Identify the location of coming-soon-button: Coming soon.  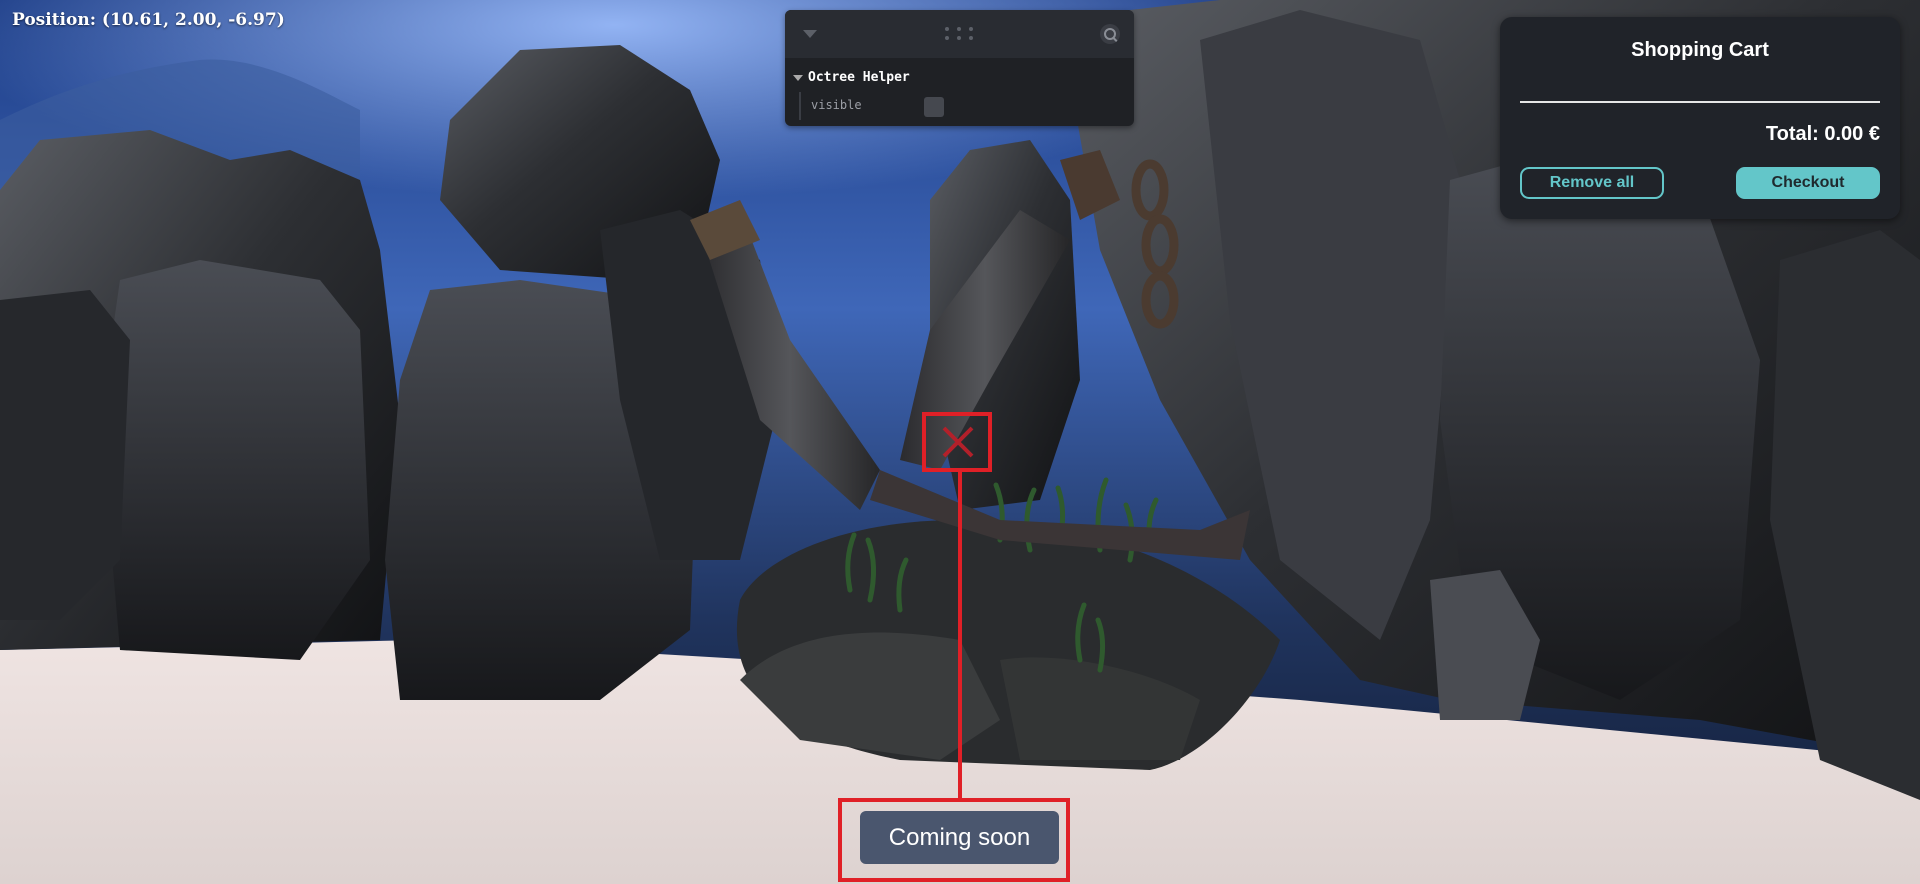
(959, 837).